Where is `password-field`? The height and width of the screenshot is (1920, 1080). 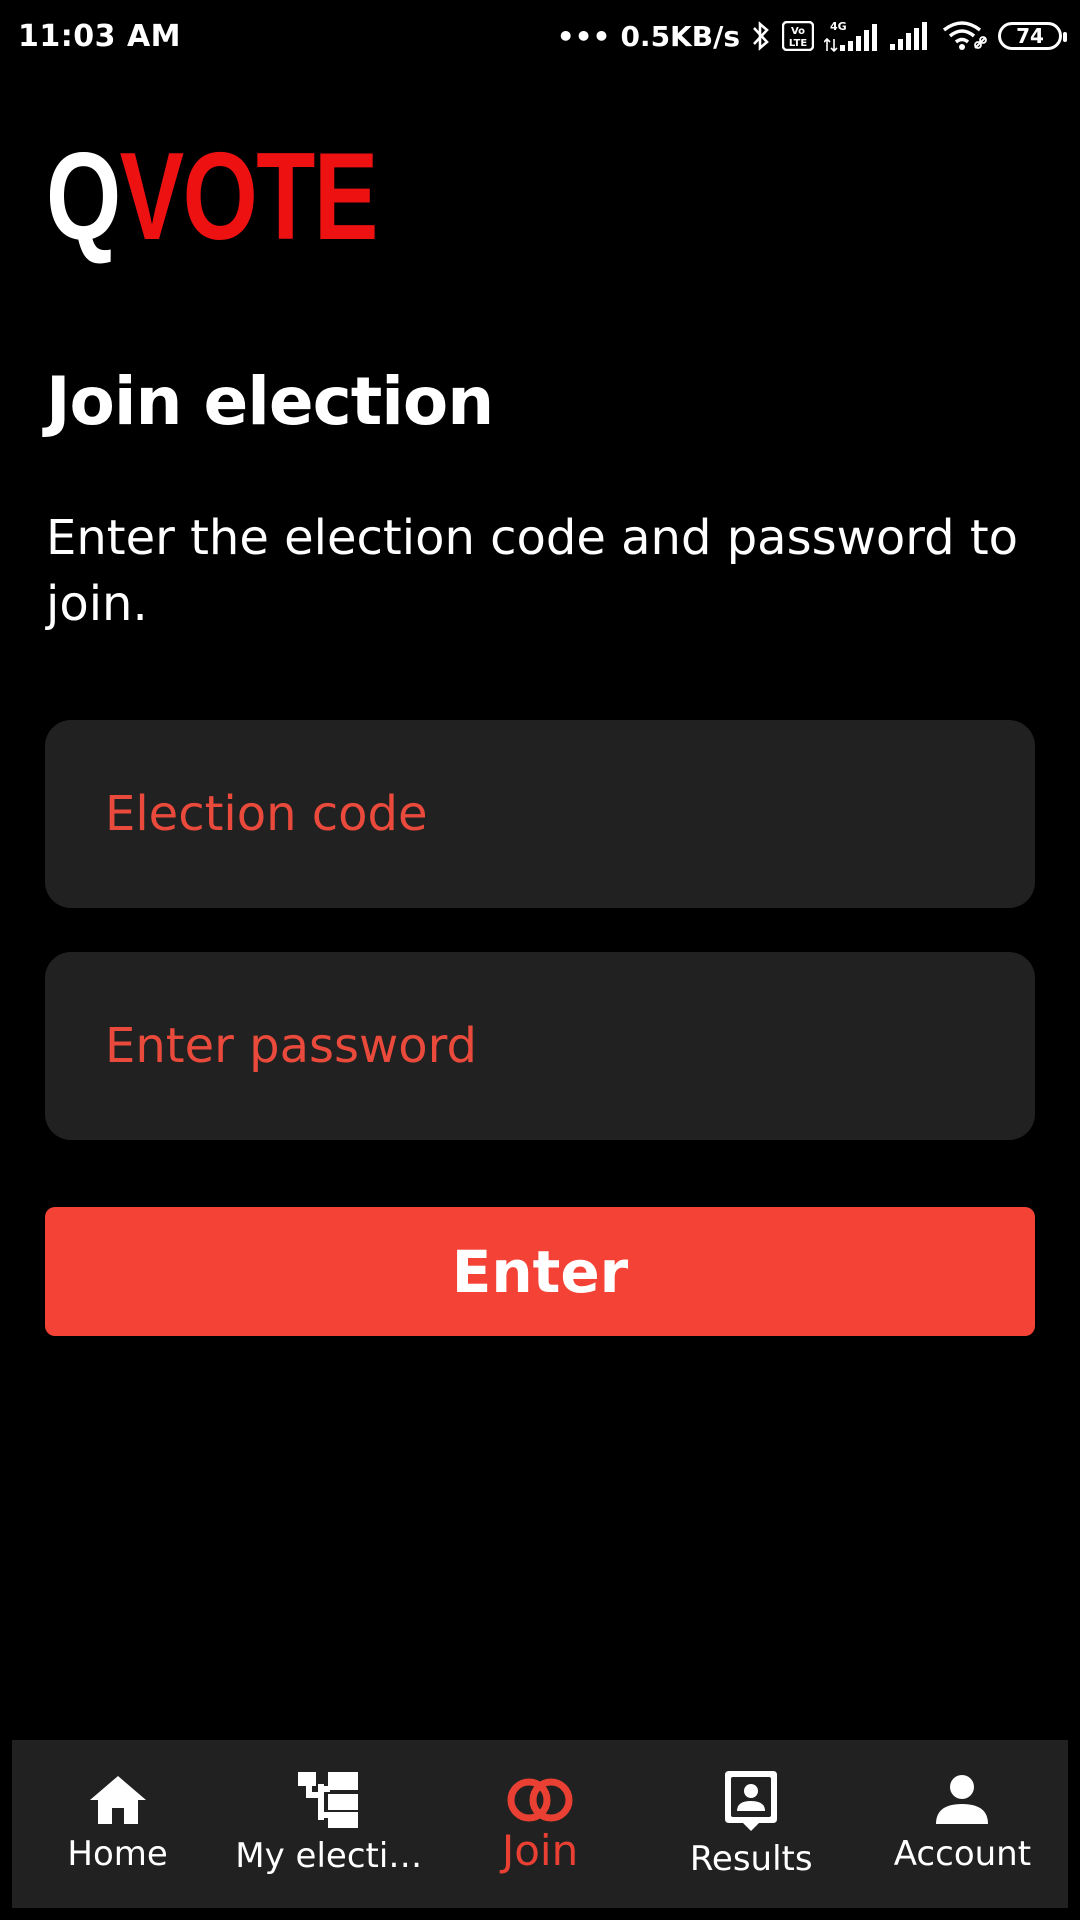 password-field is located at coordinates (540, 1046).